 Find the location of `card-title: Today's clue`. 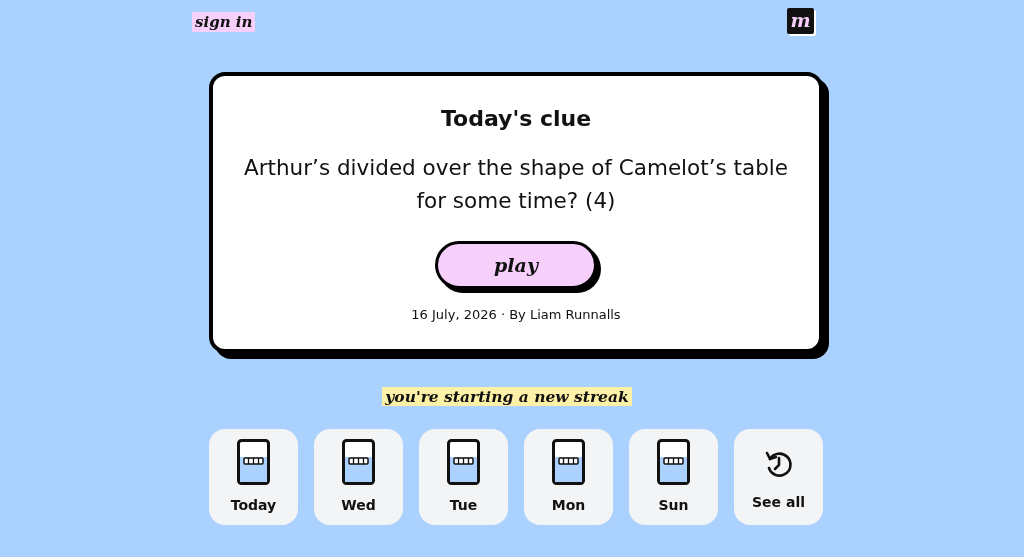

card-title: Today's clue is located at coordinates (516, 119).